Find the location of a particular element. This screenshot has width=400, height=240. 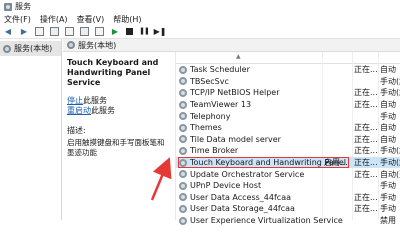

service-name: User Experience Virtualization Service is located at coordinates (266, 221).